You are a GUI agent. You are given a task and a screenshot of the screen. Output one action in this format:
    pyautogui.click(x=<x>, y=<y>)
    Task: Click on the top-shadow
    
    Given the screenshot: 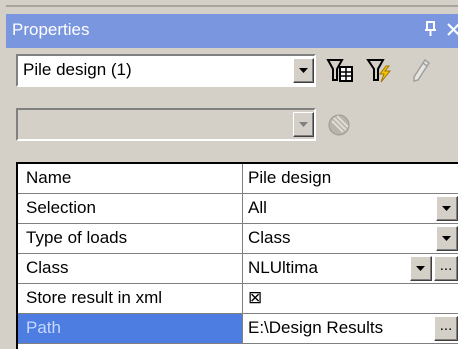 What is the action you would take?
    pyautogui.click(x=232, y=6)
    